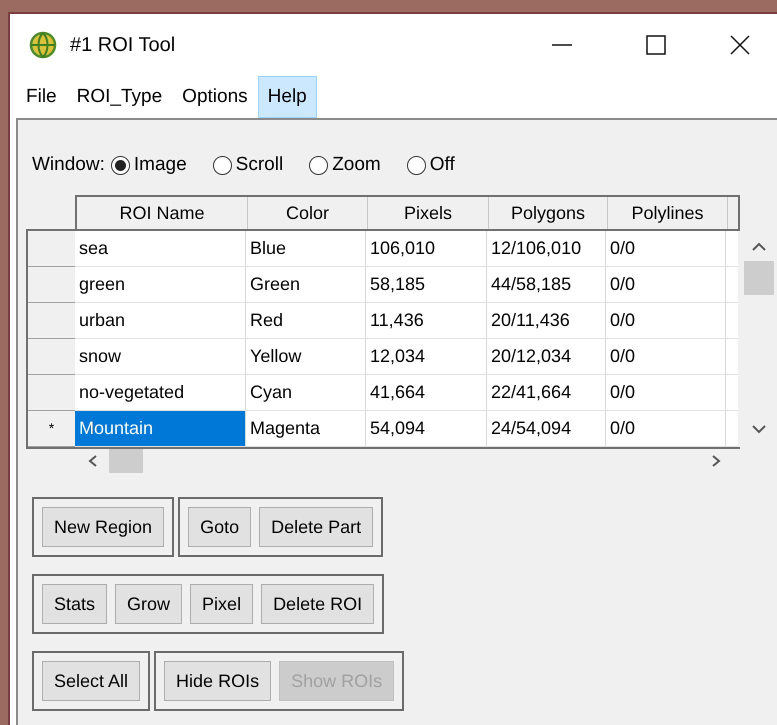 The height and width of the screenshot is (725, 777). I want to click on radio-label: Window:, so click(68, 164).